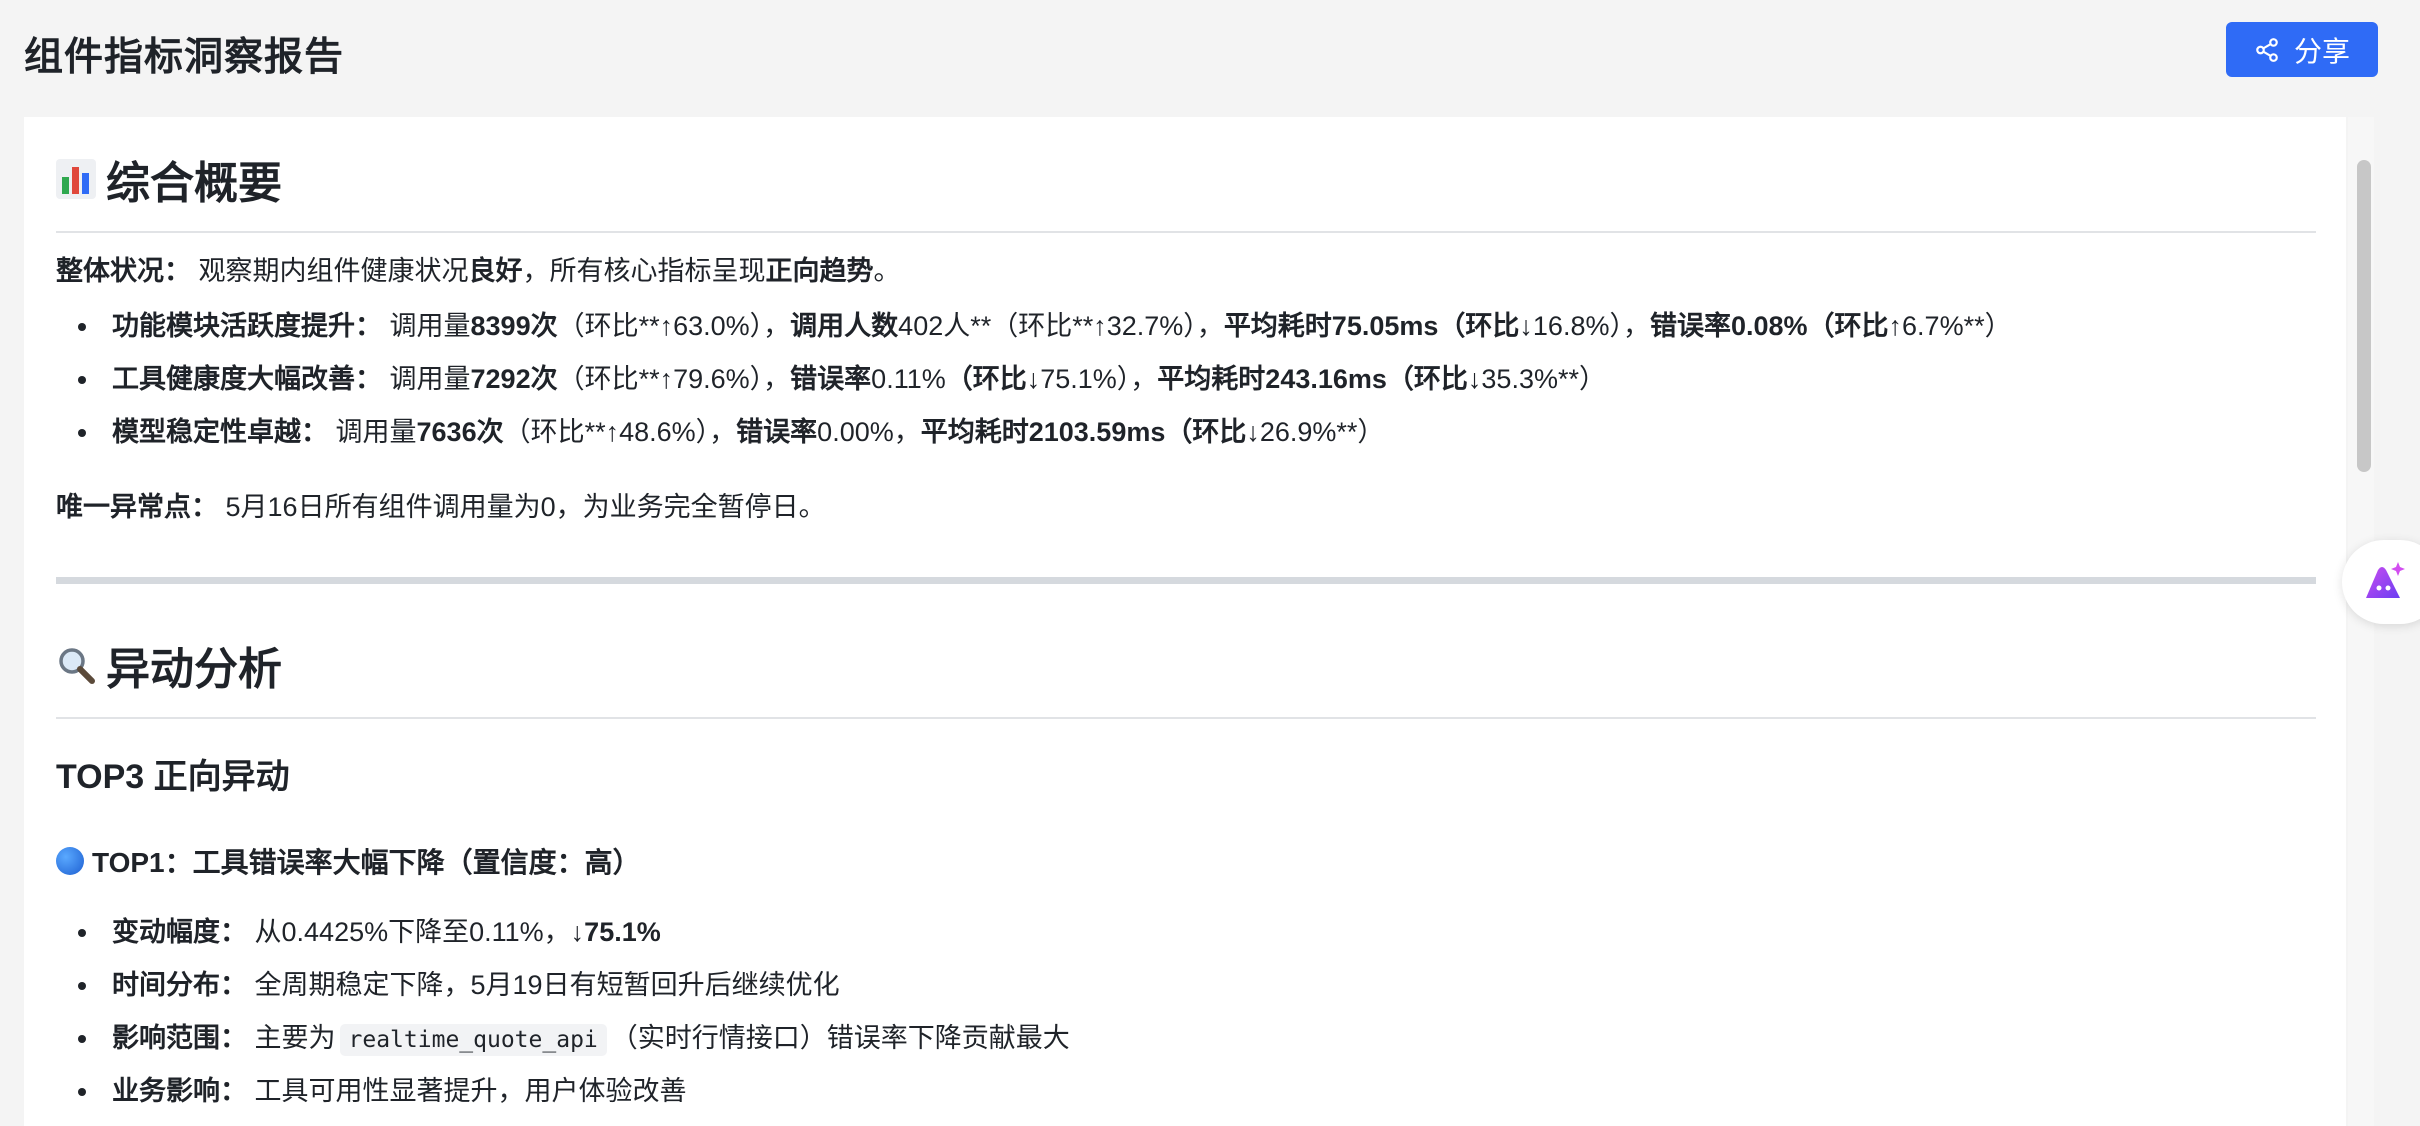  Describe the element at coordinates (382, 1091) in the screenshot. I see `list-item: 业务影响： 工具可用性显著提升，用户体验改善` at that location.